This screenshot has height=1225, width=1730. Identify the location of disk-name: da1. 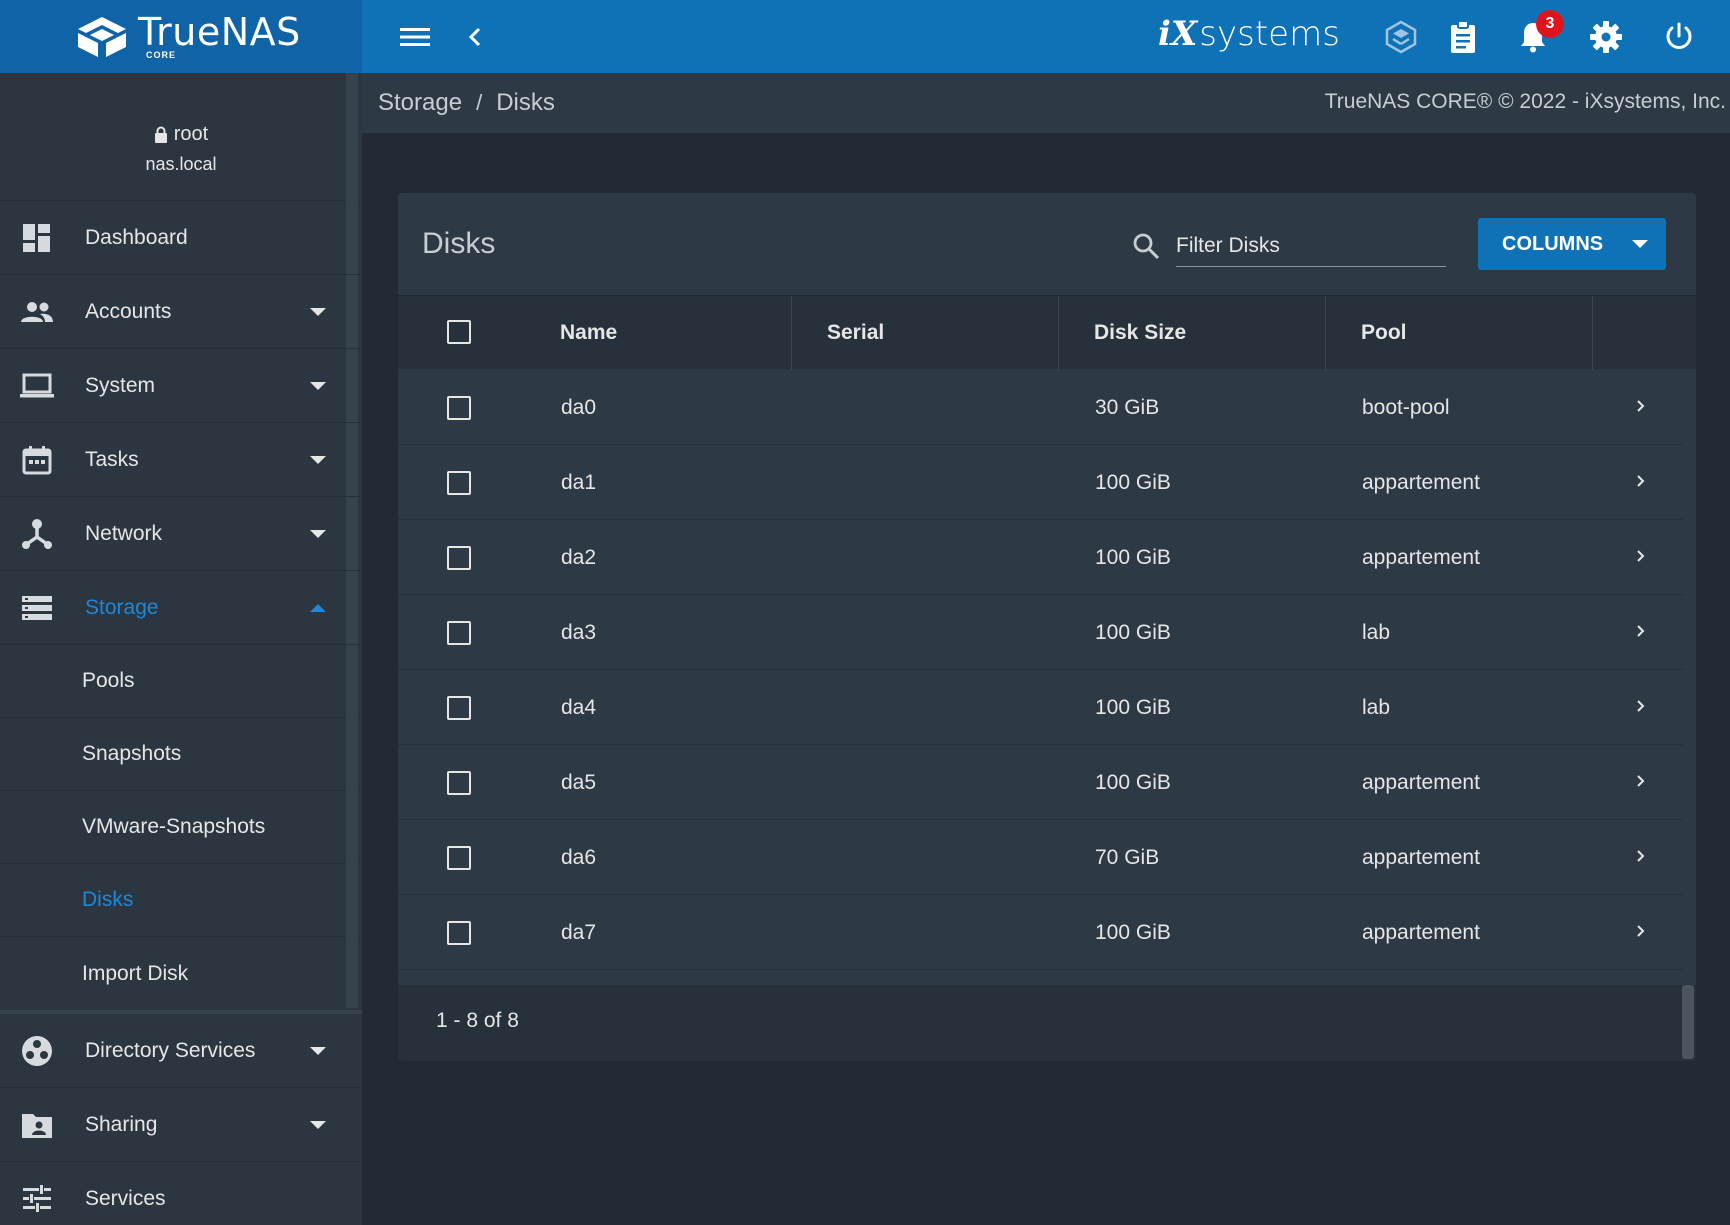
(579, 482).